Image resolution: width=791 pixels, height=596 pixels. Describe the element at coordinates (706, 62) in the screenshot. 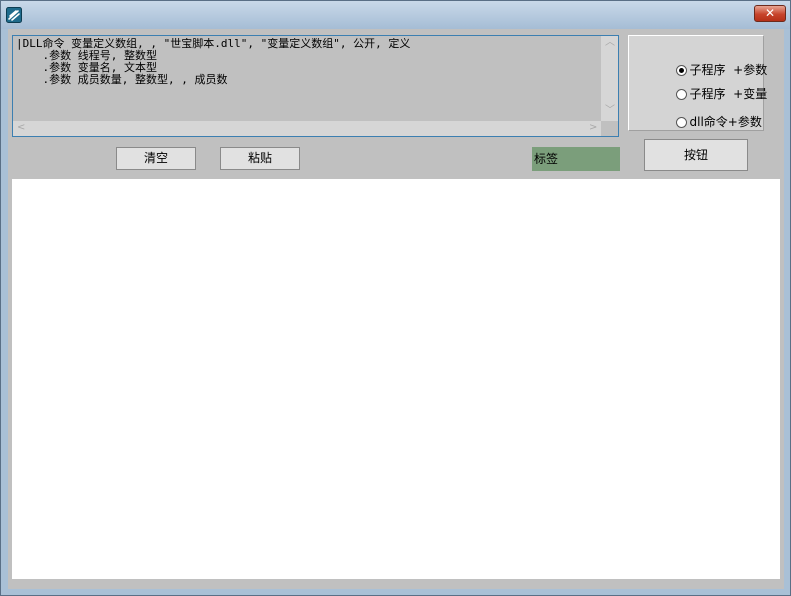

I see `radio-subprogram-params: 子程序 +参数` at that location.